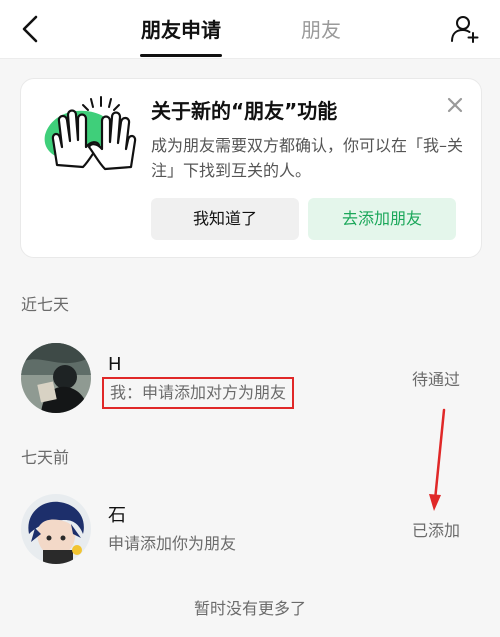 This screenshot has width=500, height=637. I want to click on tab-friend-requests: 朋友申请, so click(181, 30).